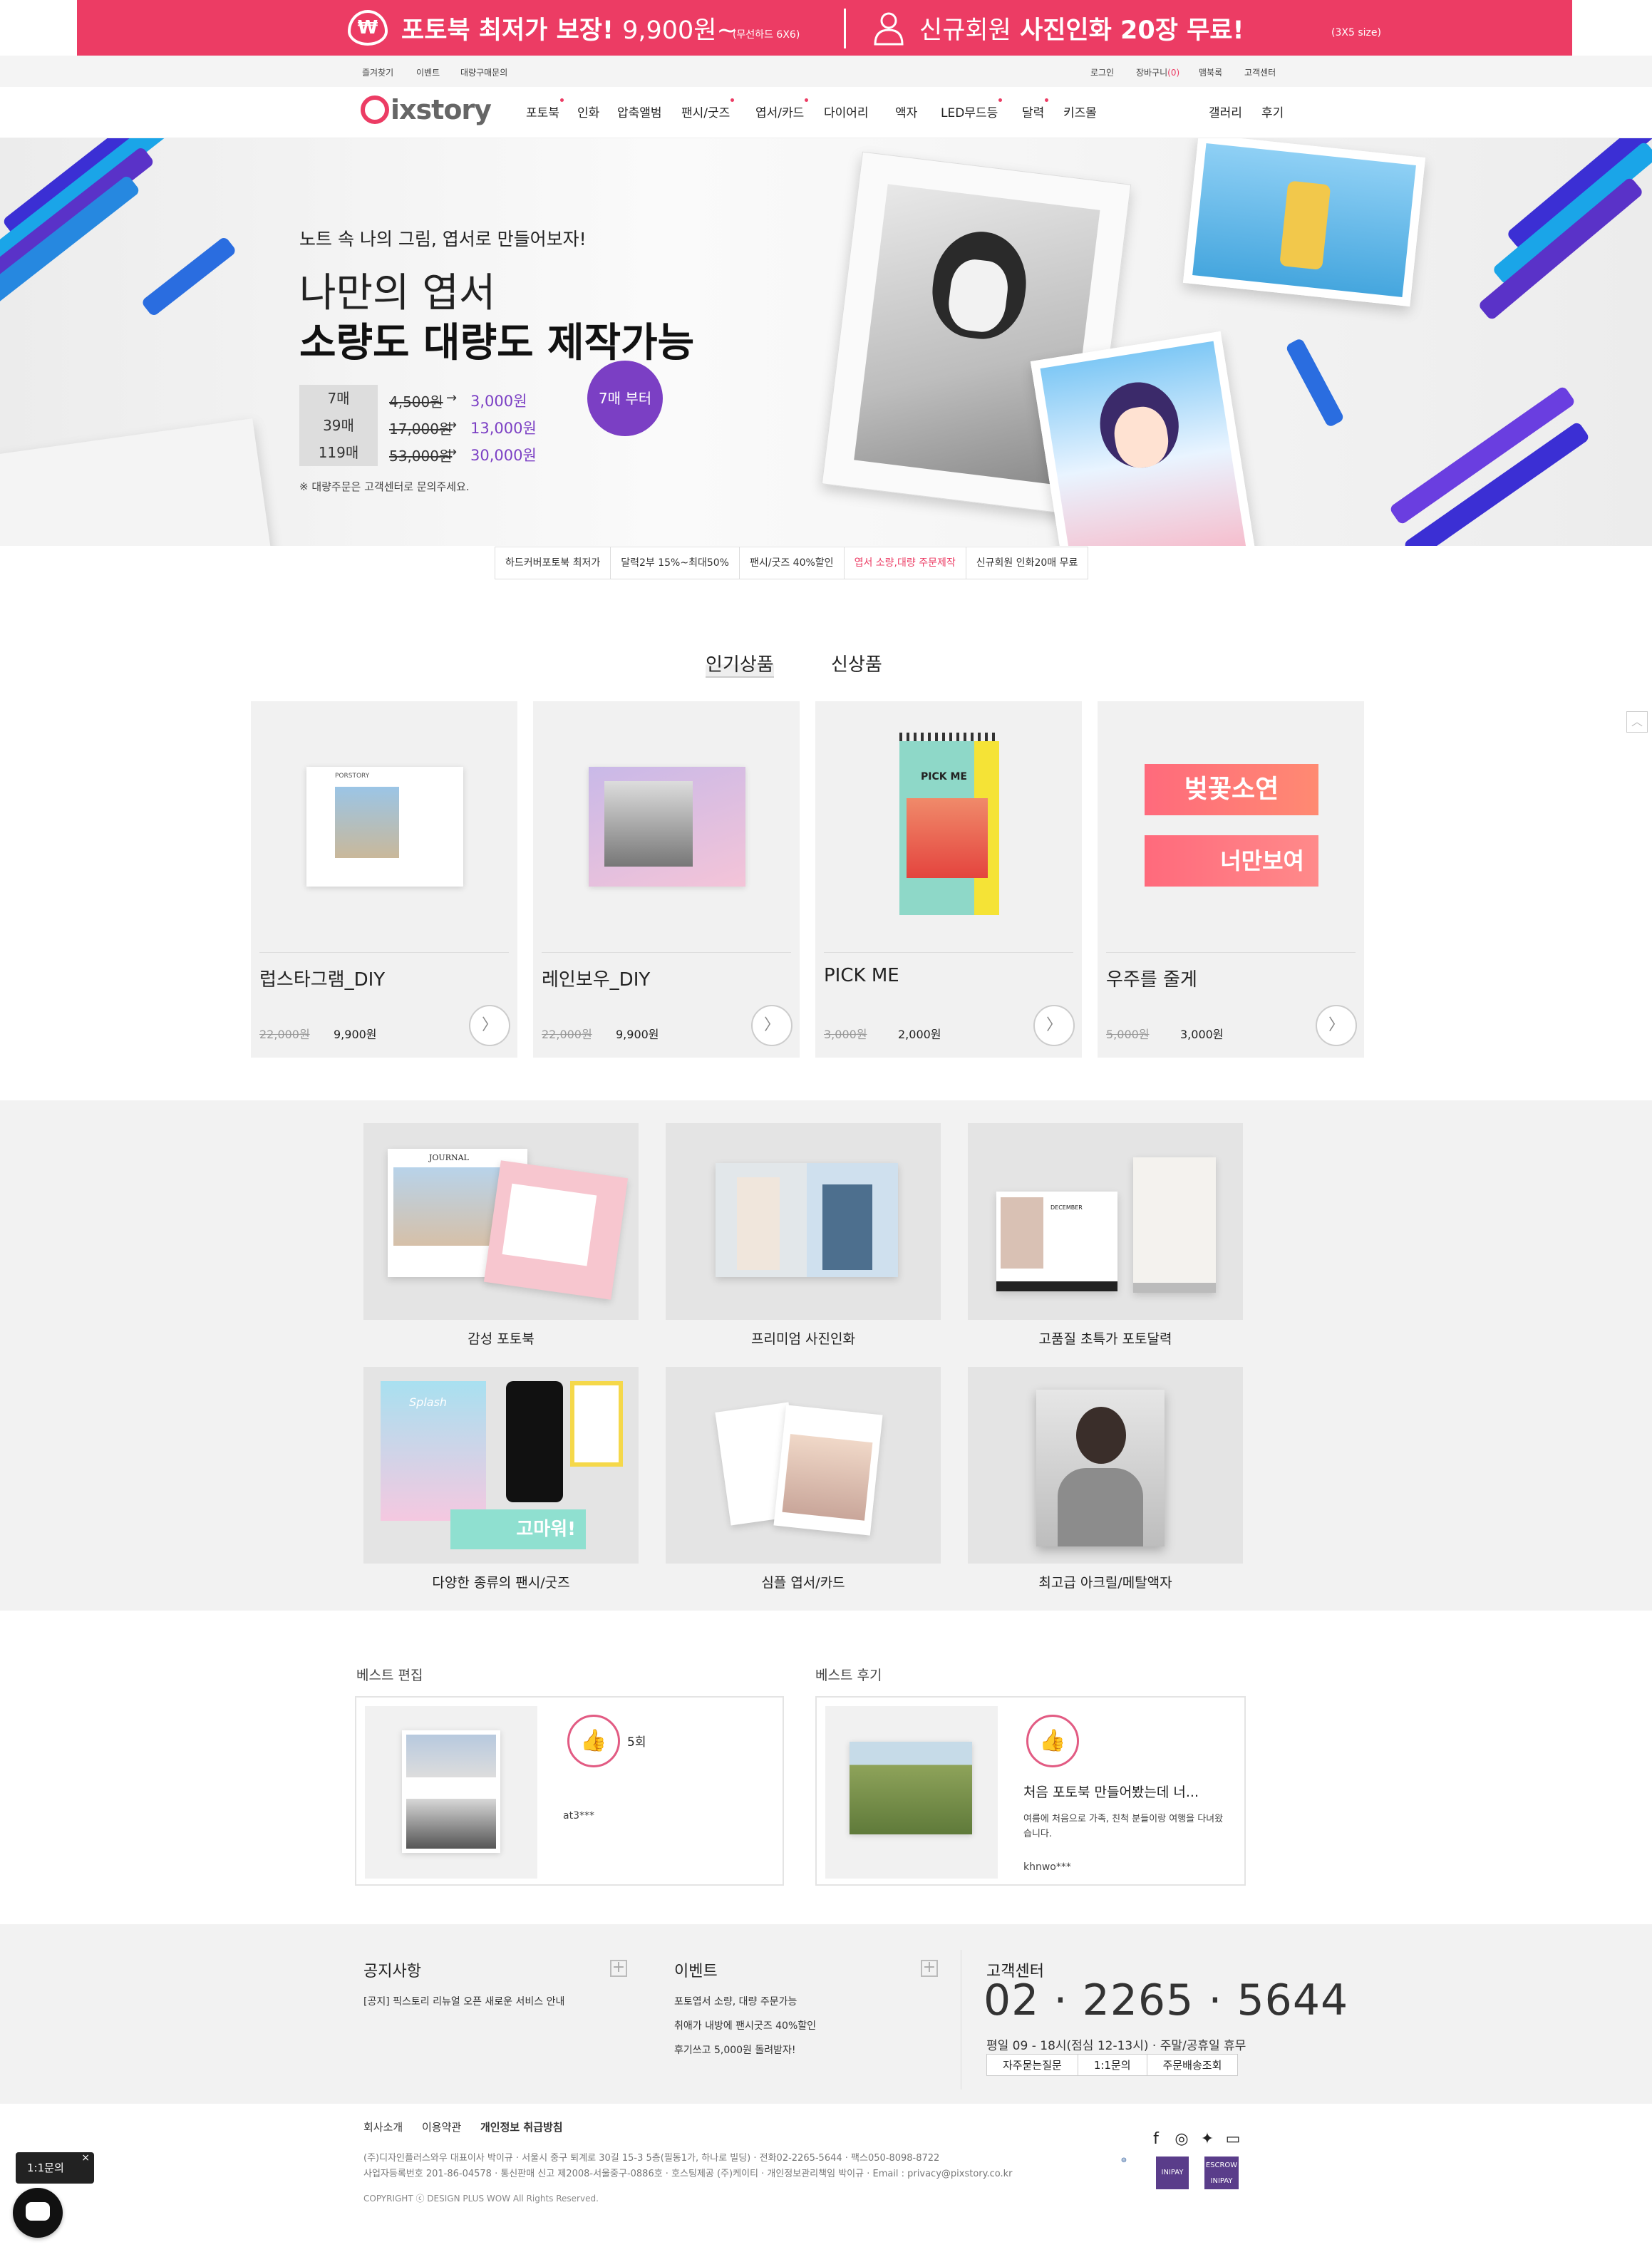 The height and width of the screenshot is (2252, 1652). I want to click on nav-gallery: 갤러리, so click(1225, 111).